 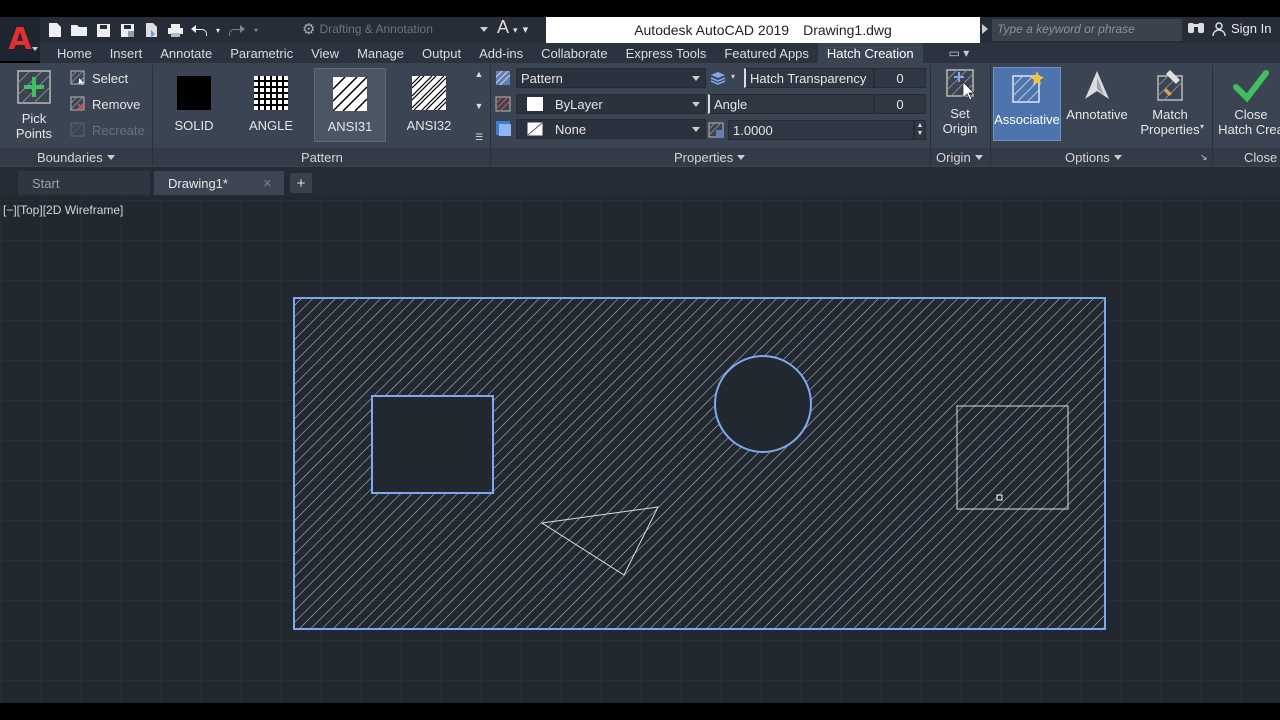 What do you see at coordinates (219, 183) in the screenshot?
I see `tab-drawing1: Drawing1* ✕` at bounding box center [219, 183].